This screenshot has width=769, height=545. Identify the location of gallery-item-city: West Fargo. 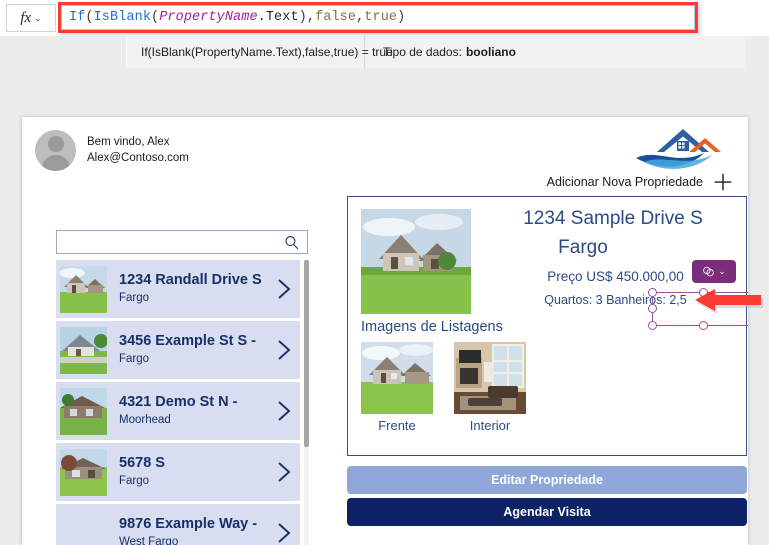
(149, 540).